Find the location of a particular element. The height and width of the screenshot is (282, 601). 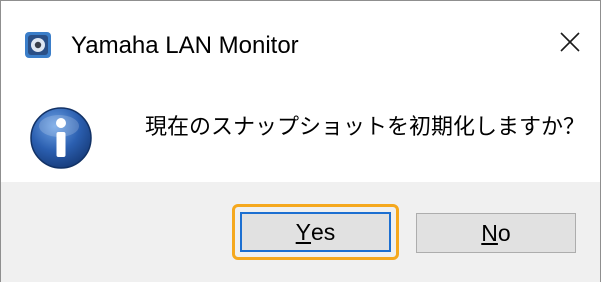

no-label-rest: o is located at coordinates (504, 232).